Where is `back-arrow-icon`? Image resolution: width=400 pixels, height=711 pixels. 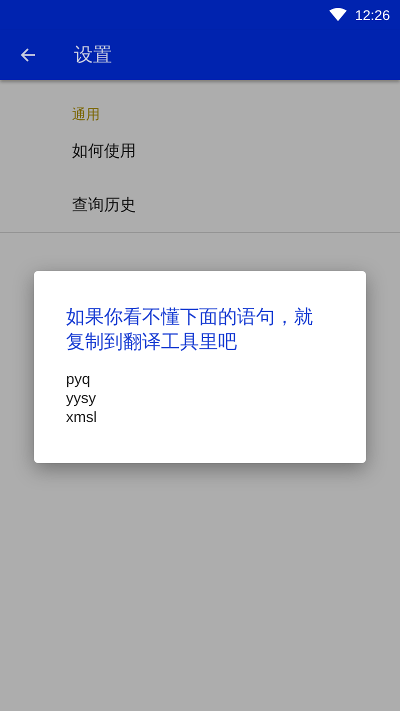 back-arrow-icon is located at coordinates (28, 55).